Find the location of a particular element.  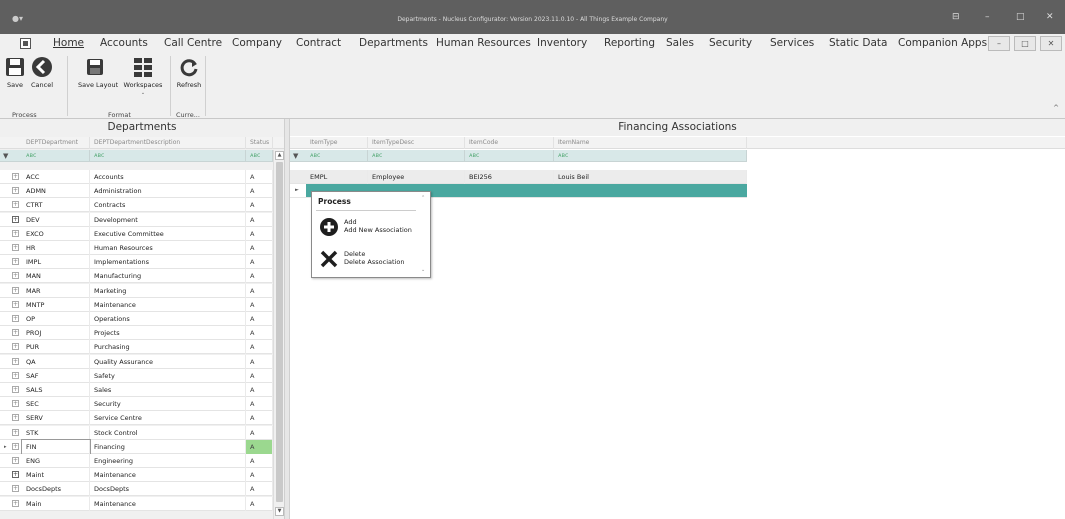

menu-departments: Departments is located at coordinates (393, 43).